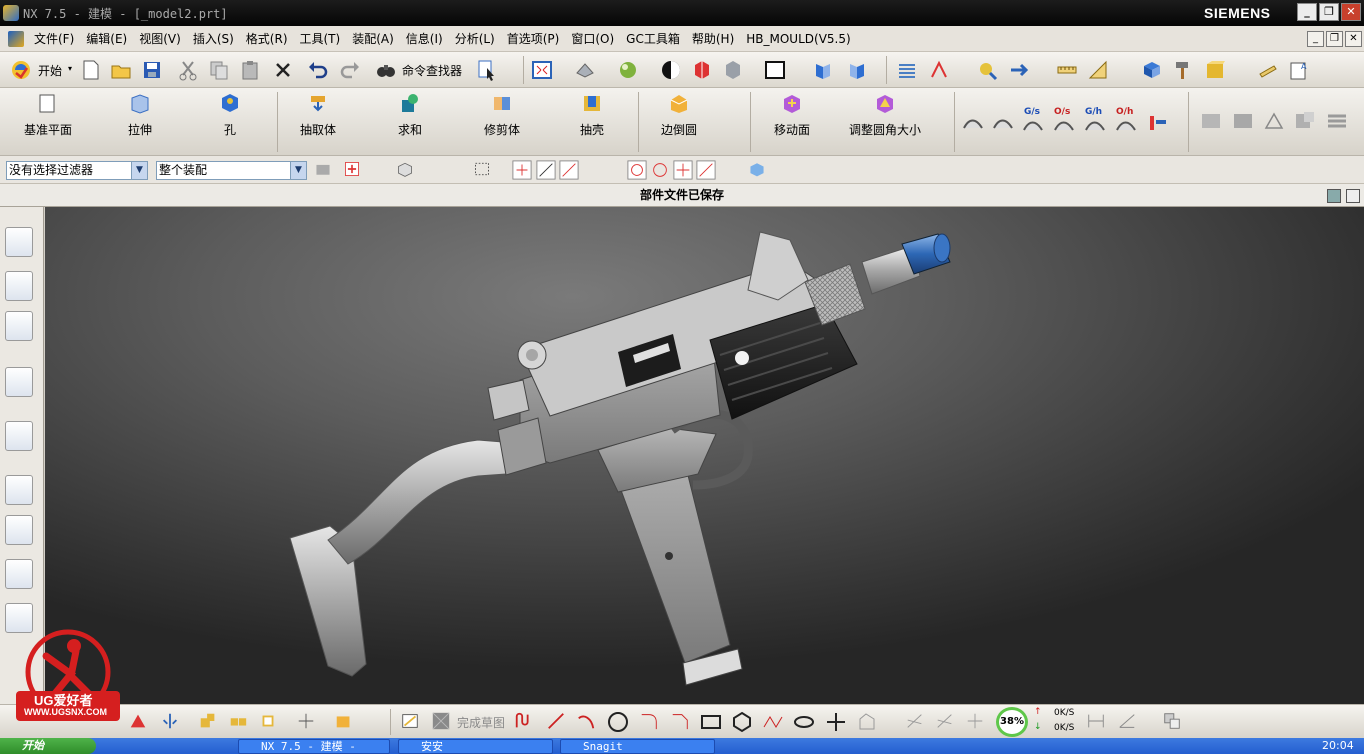  I want to click on background-icon, so click(775, 70).